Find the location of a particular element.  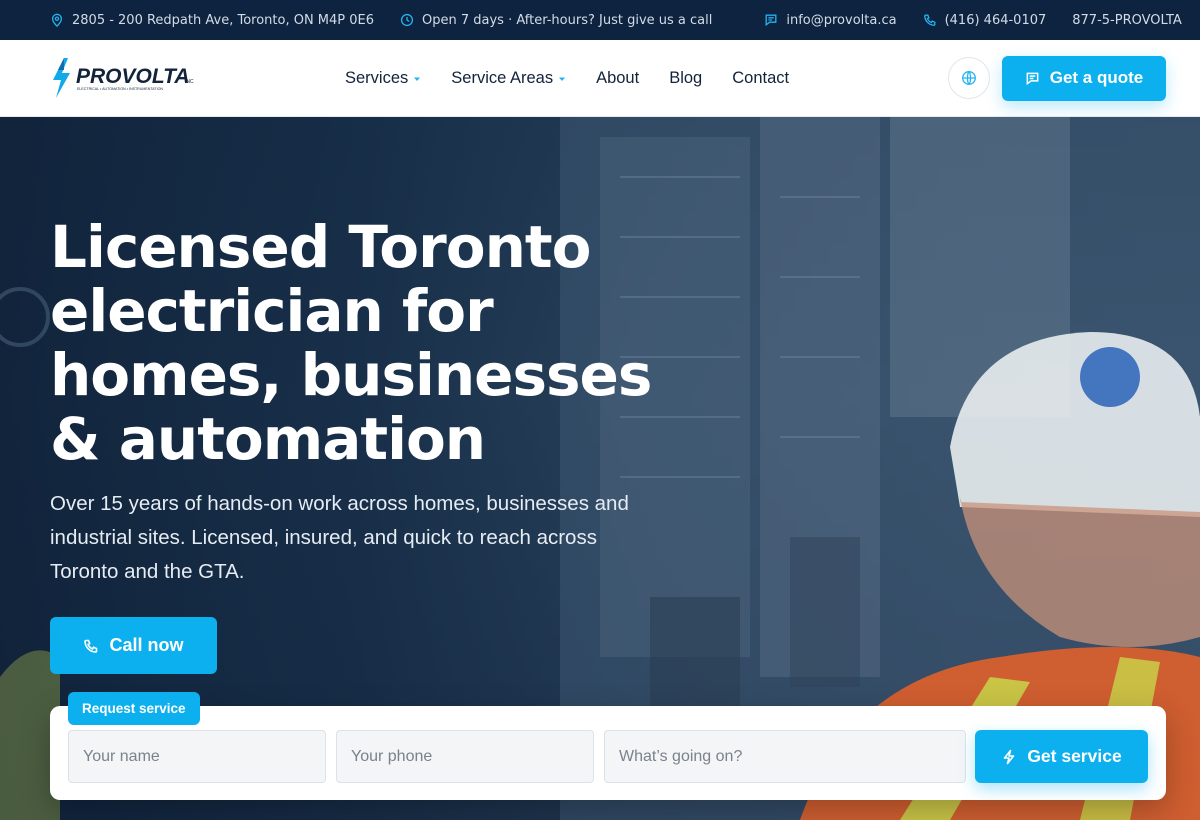

get-service-label: Get service is located at coordinates (1074, 756).